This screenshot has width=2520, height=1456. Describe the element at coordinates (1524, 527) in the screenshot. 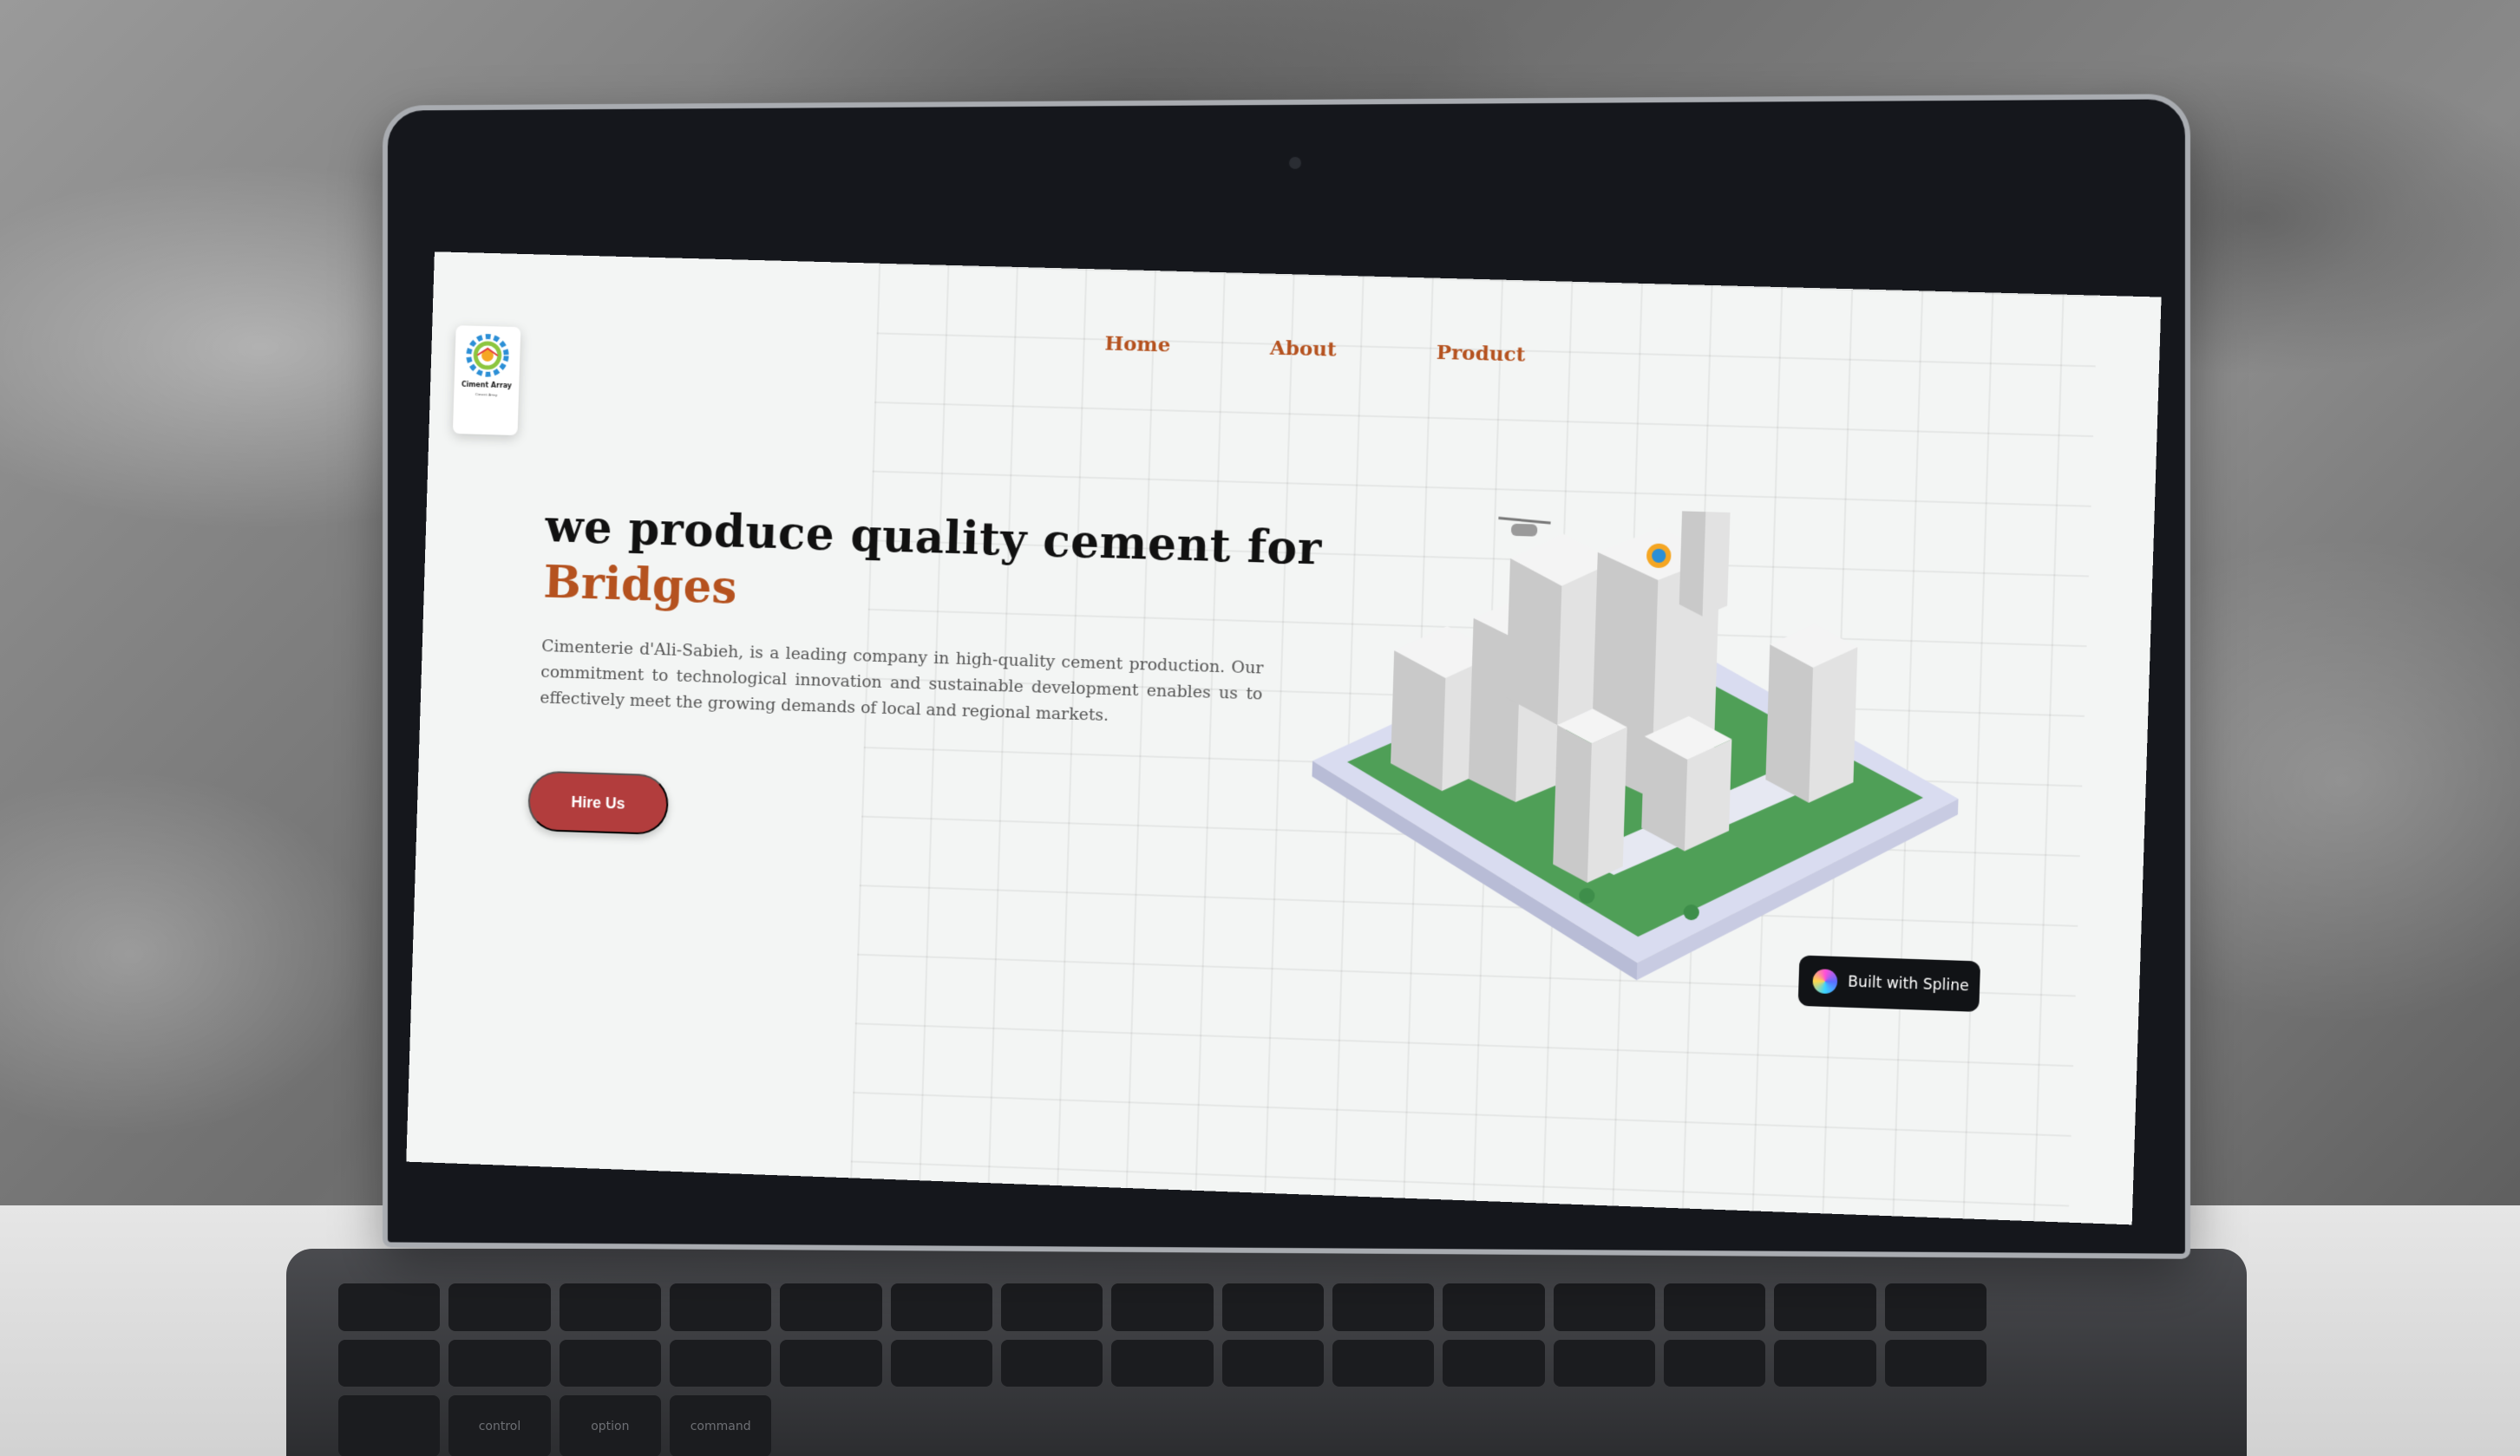

I see `helicopter` at that location.